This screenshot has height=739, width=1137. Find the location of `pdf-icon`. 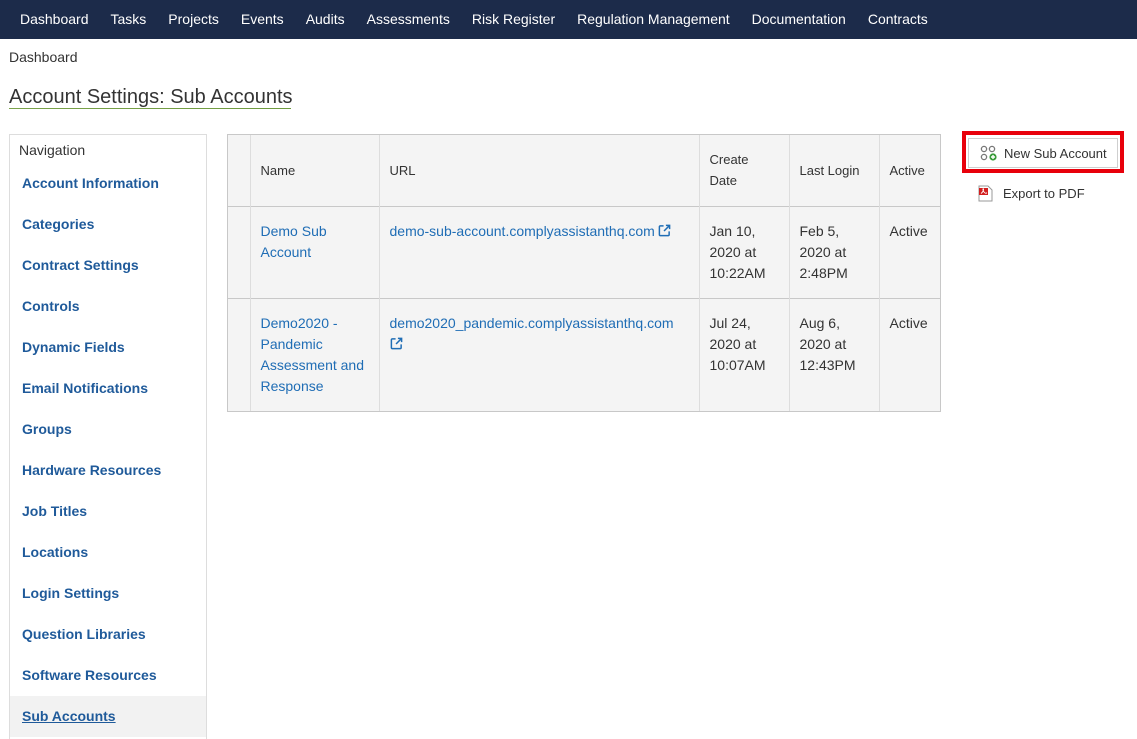

pdf-icon is located at coordinates (985, 193).